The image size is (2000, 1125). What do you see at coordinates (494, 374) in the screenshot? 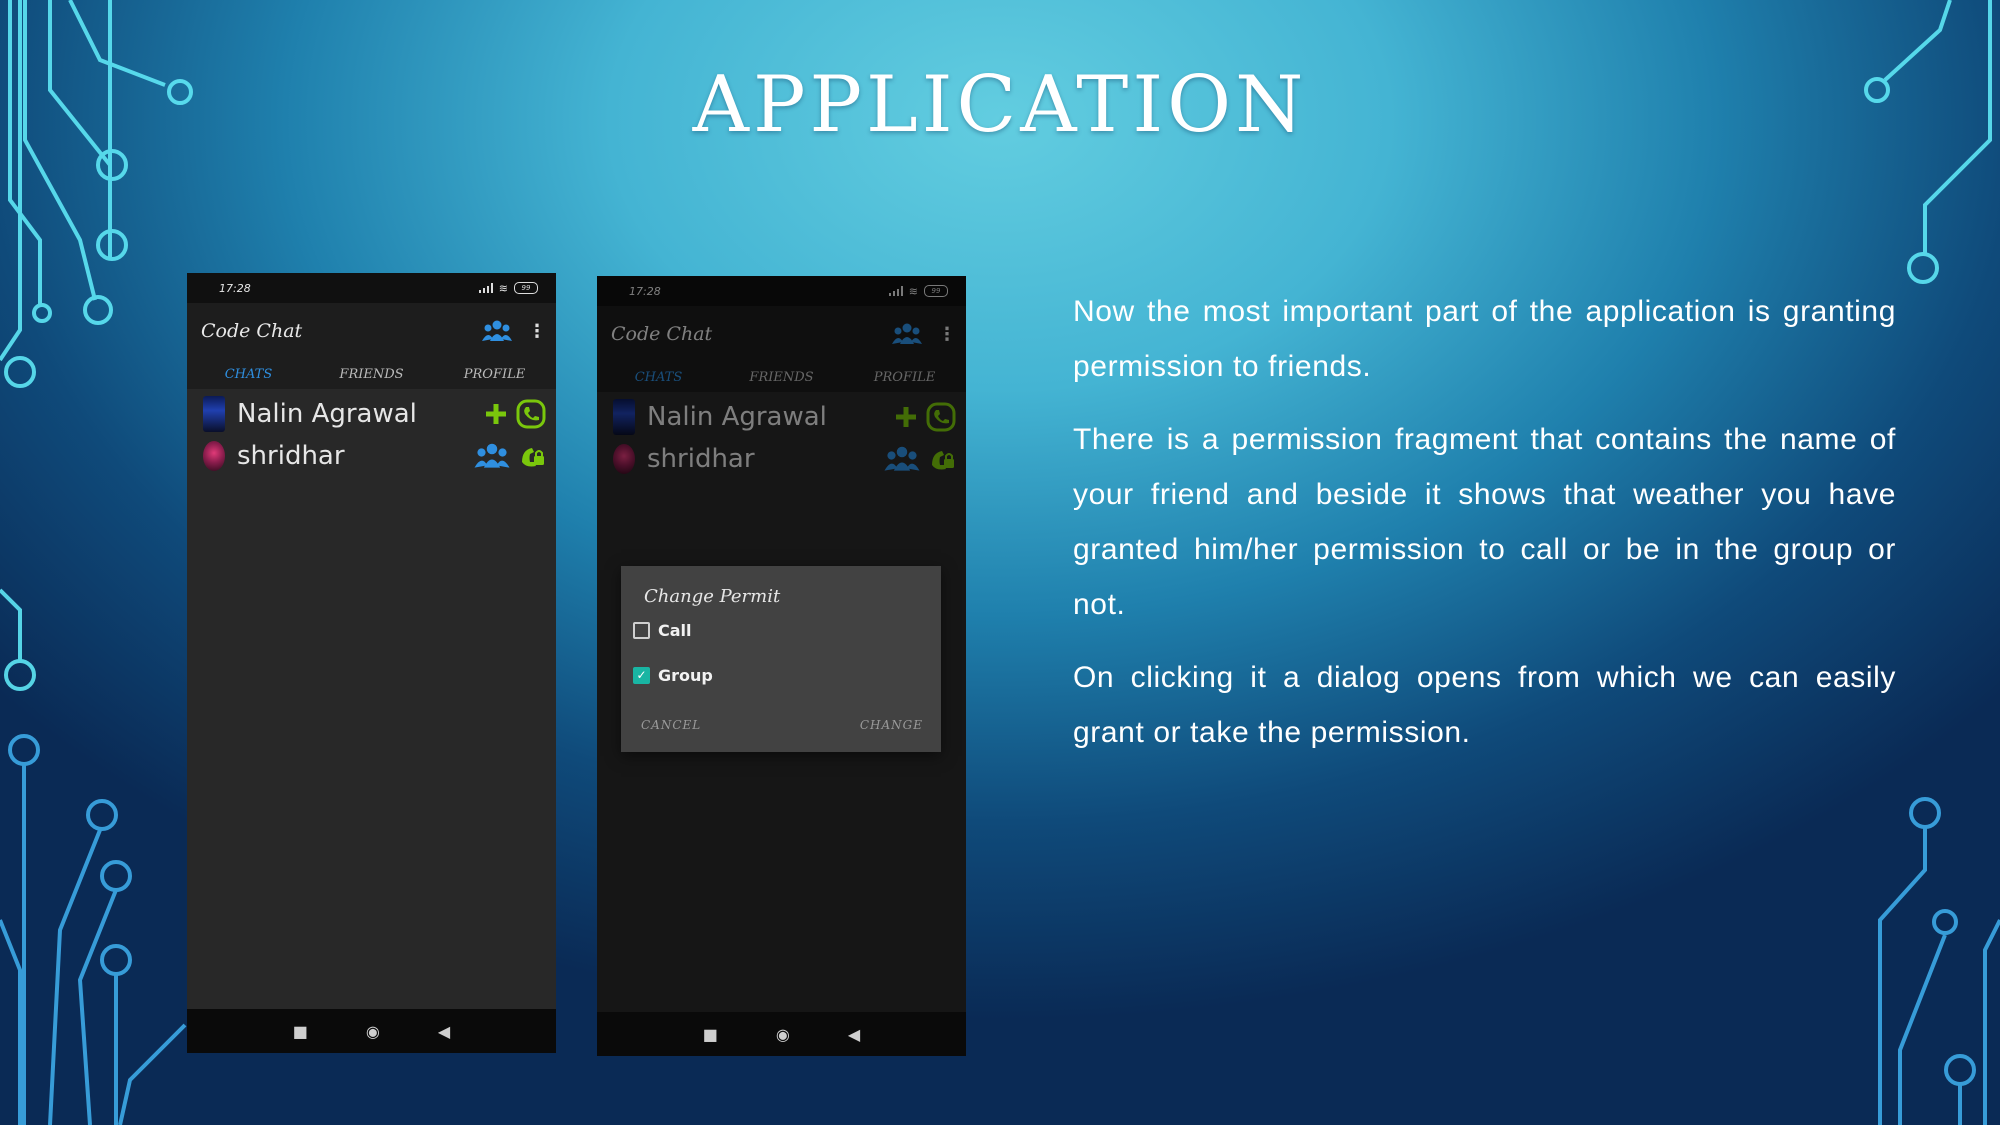
I see `tab-profile: PROFILE` at bounding box center [494, 374].